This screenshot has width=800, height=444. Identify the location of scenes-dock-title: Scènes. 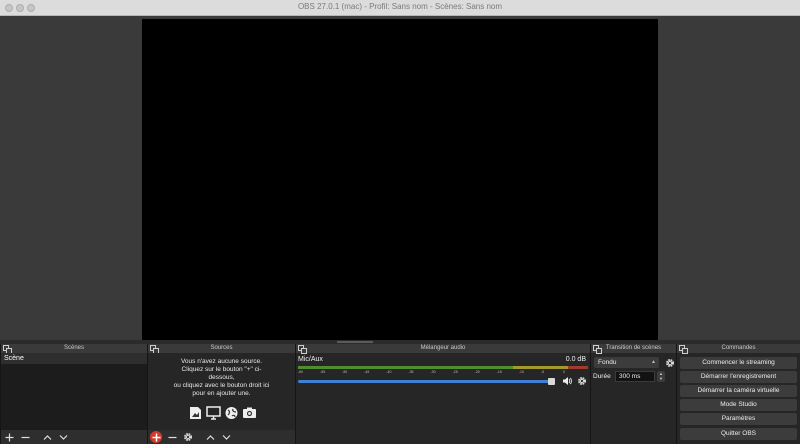
(73, 348).